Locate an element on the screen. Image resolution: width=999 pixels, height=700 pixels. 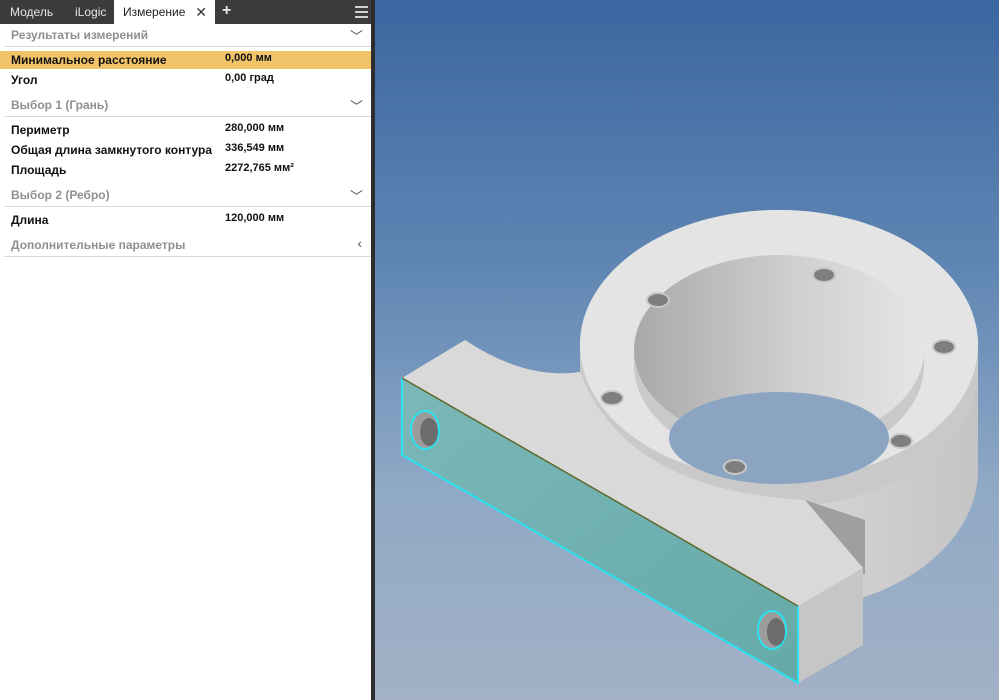
result-value: 0,000 мм is located at coordinates (248, 58).